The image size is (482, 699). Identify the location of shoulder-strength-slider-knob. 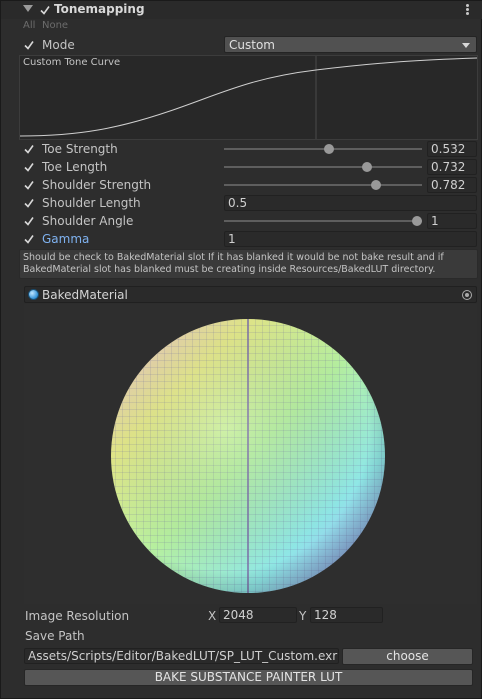
(376, 185).